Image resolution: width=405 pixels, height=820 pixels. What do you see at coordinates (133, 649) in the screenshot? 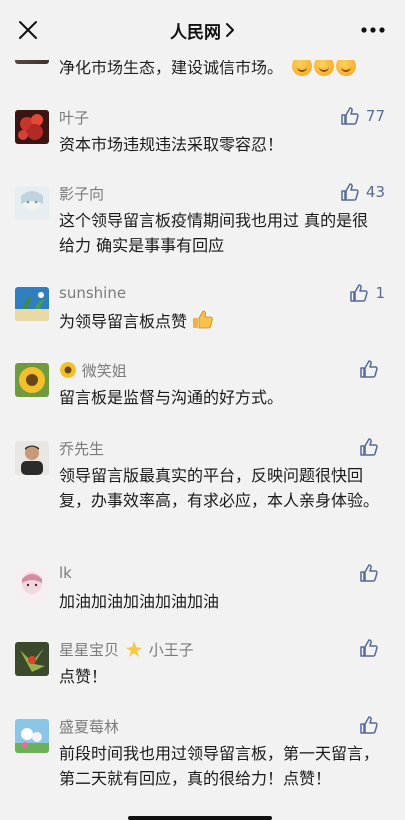
I see `sparkle-star-icon` at bounding box center [133, 649].